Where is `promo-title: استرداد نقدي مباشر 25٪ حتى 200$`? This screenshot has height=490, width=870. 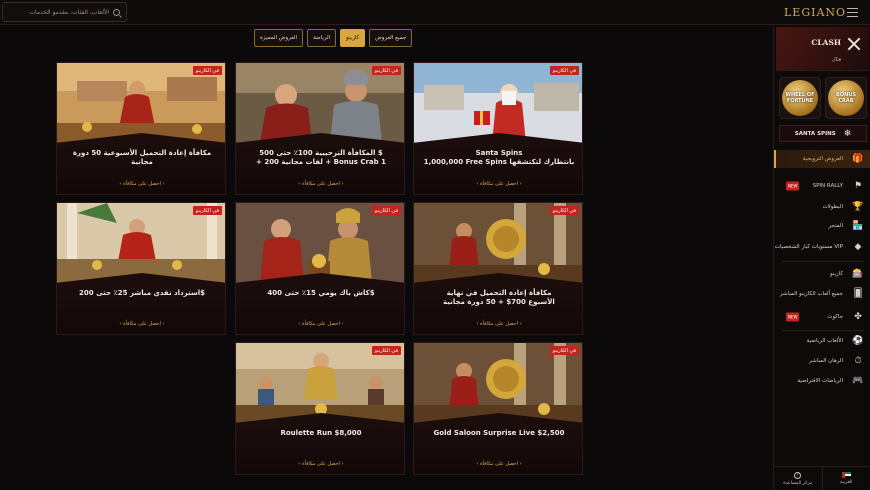 promo-title: استرداد نقدي مباشر 25٪ حتى 200$ is located at coordinates (142, 293).